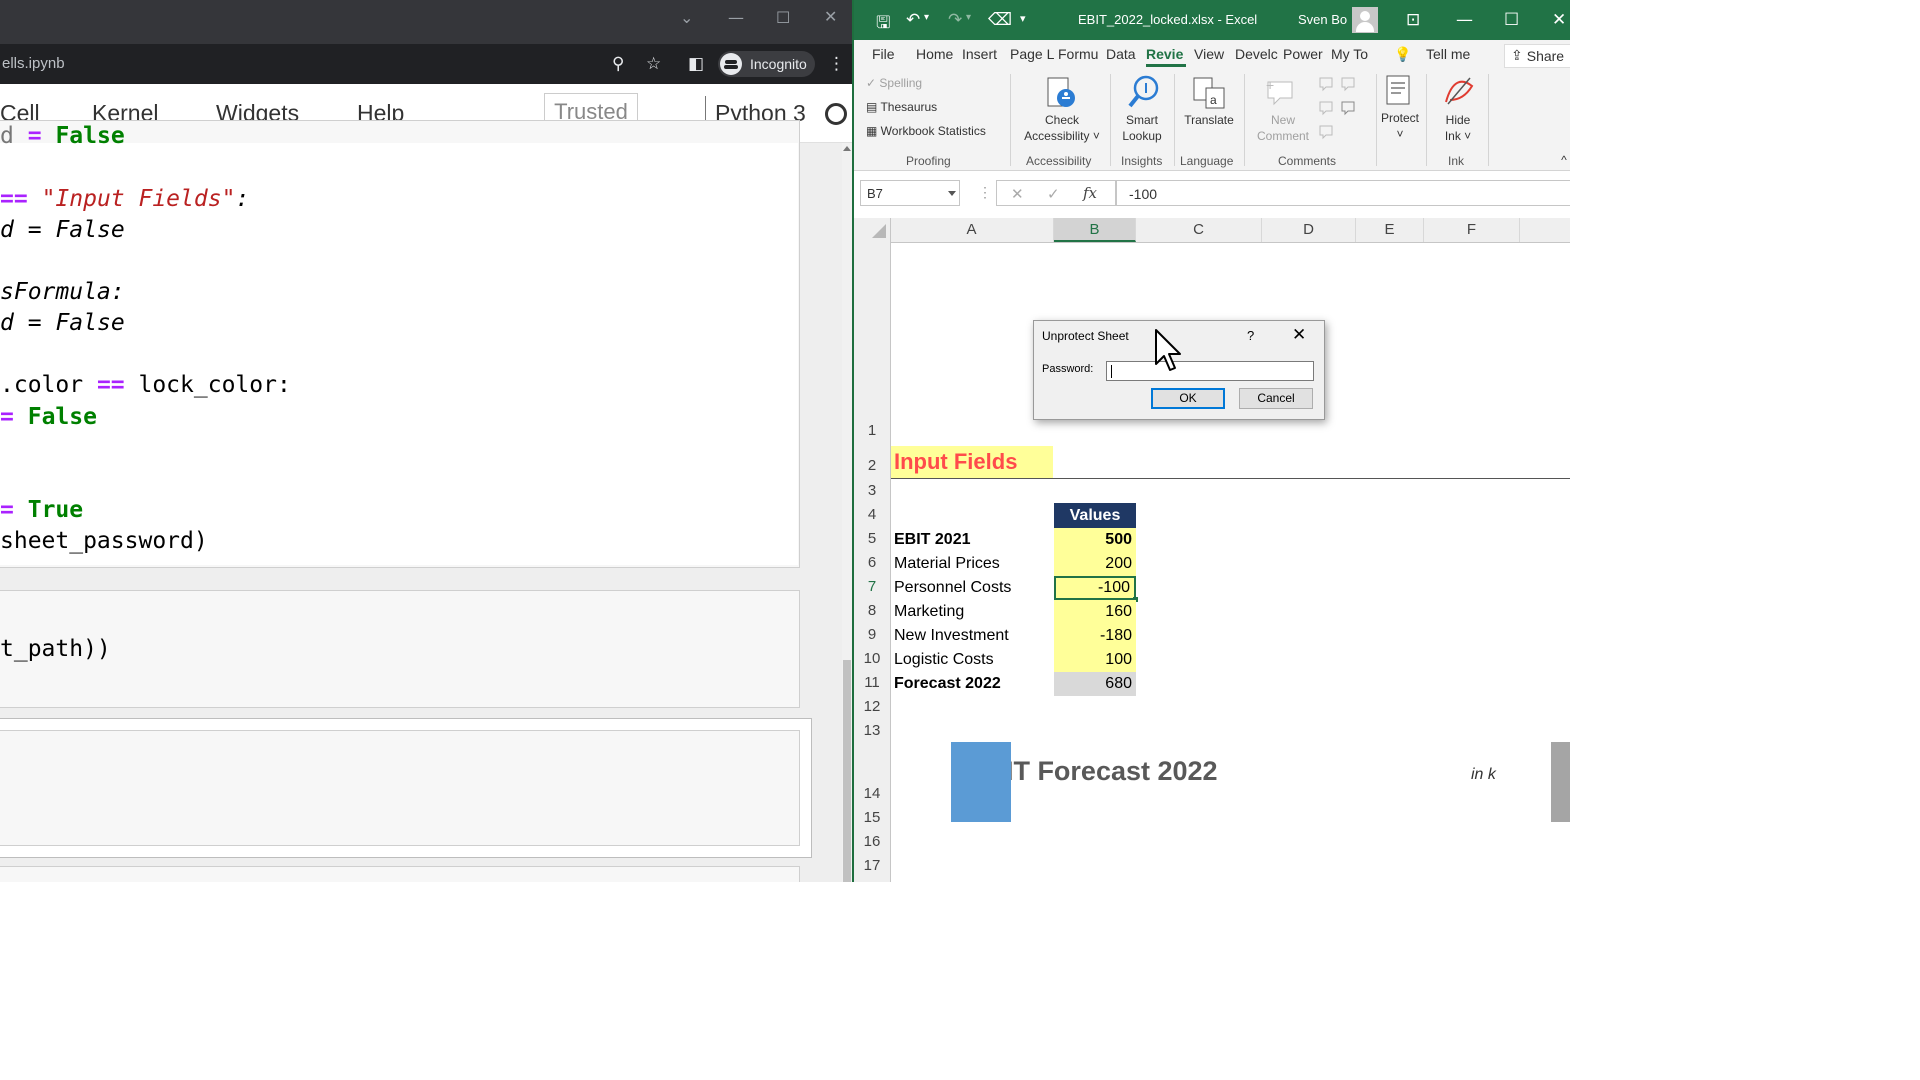 The height and width of the screenshot is (1080, 1920). Describe the element at coordinates (1303, 54) in the screenshot. I see `tab-power: Power` at that location.